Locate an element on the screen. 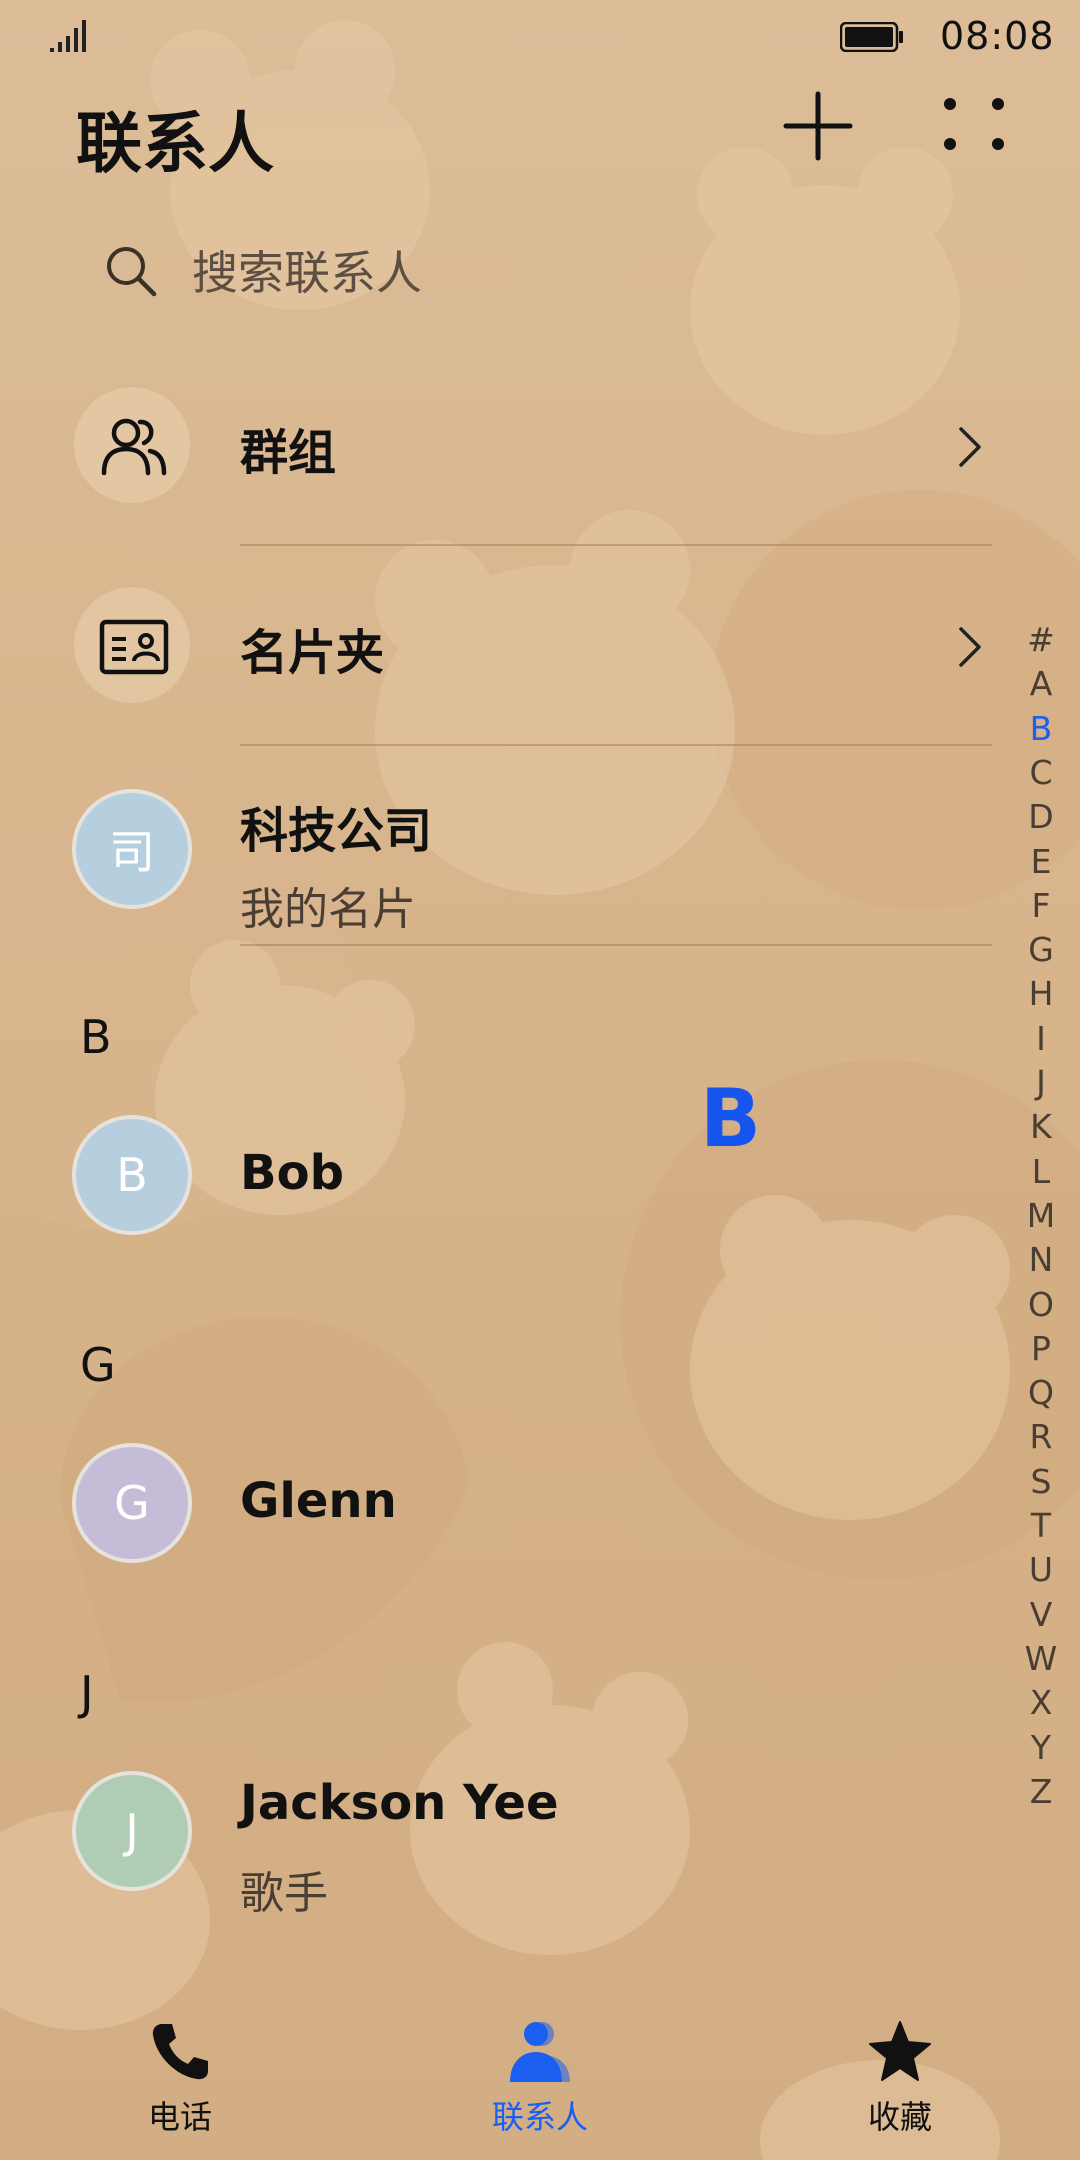 Image resolution: width=1080 pixels, height=2160 pixels. search-input is located at coordinates (572, 273).